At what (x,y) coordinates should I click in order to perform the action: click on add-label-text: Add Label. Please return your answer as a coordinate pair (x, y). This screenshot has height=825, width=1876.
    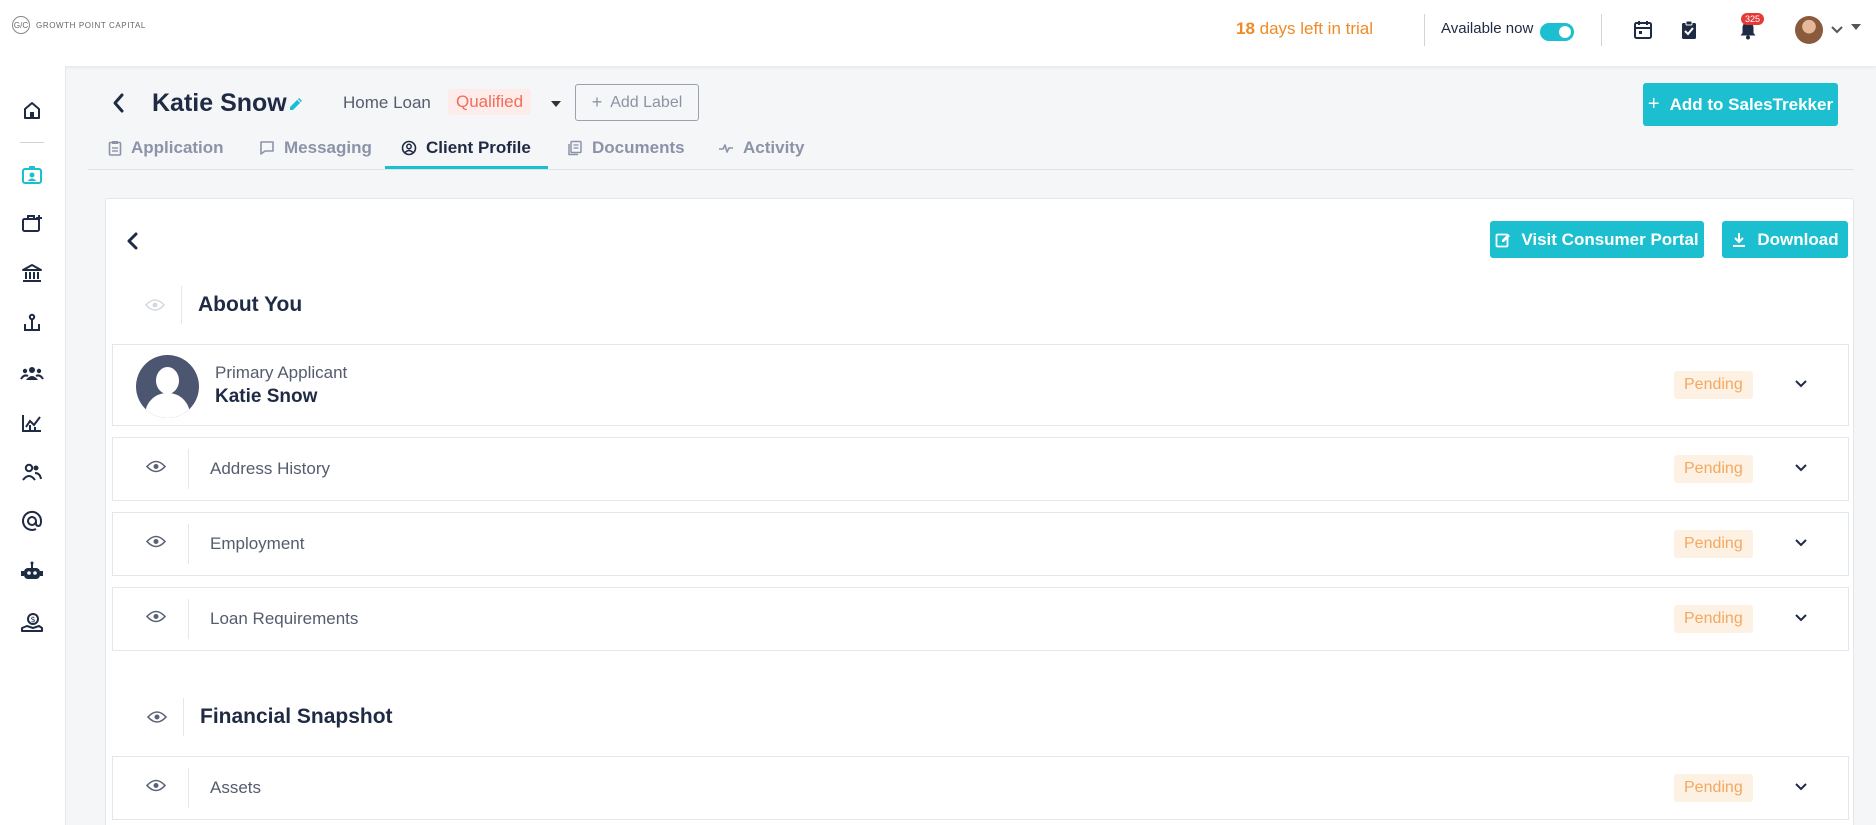
    Looking at the image, I should click on (646, 102).